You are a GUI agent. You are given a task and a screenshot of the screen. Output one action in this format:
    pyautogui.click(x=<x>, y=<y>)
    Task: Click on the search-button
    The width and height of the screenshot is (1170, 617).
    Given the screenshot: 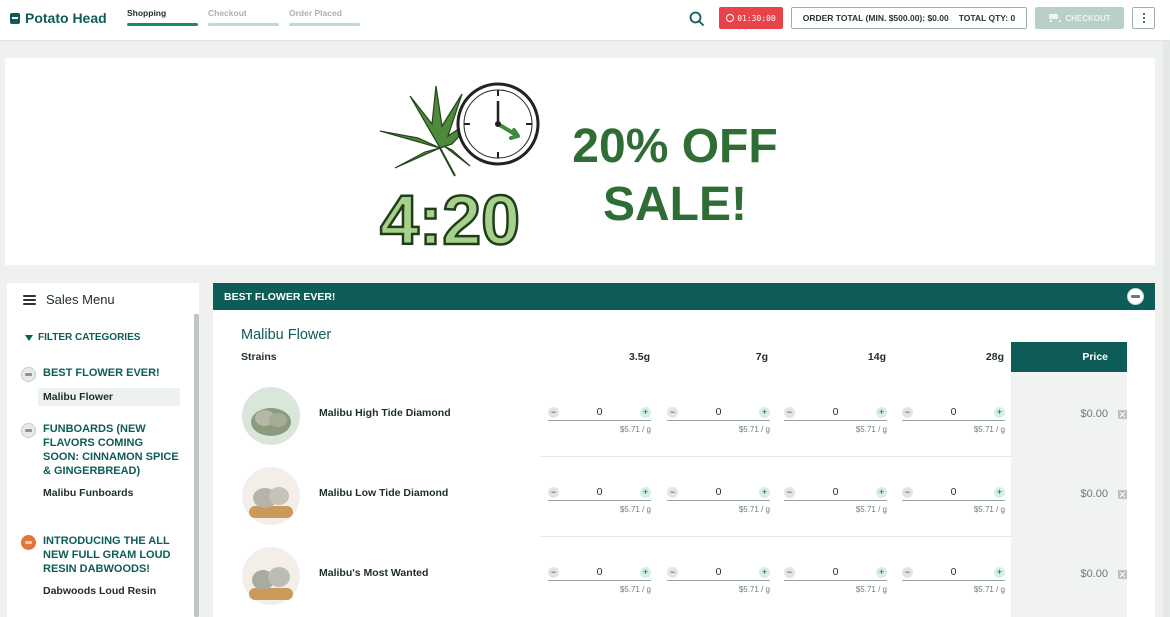 What is the action you would take?
    pyautogui.click(x=697, y=19)
    